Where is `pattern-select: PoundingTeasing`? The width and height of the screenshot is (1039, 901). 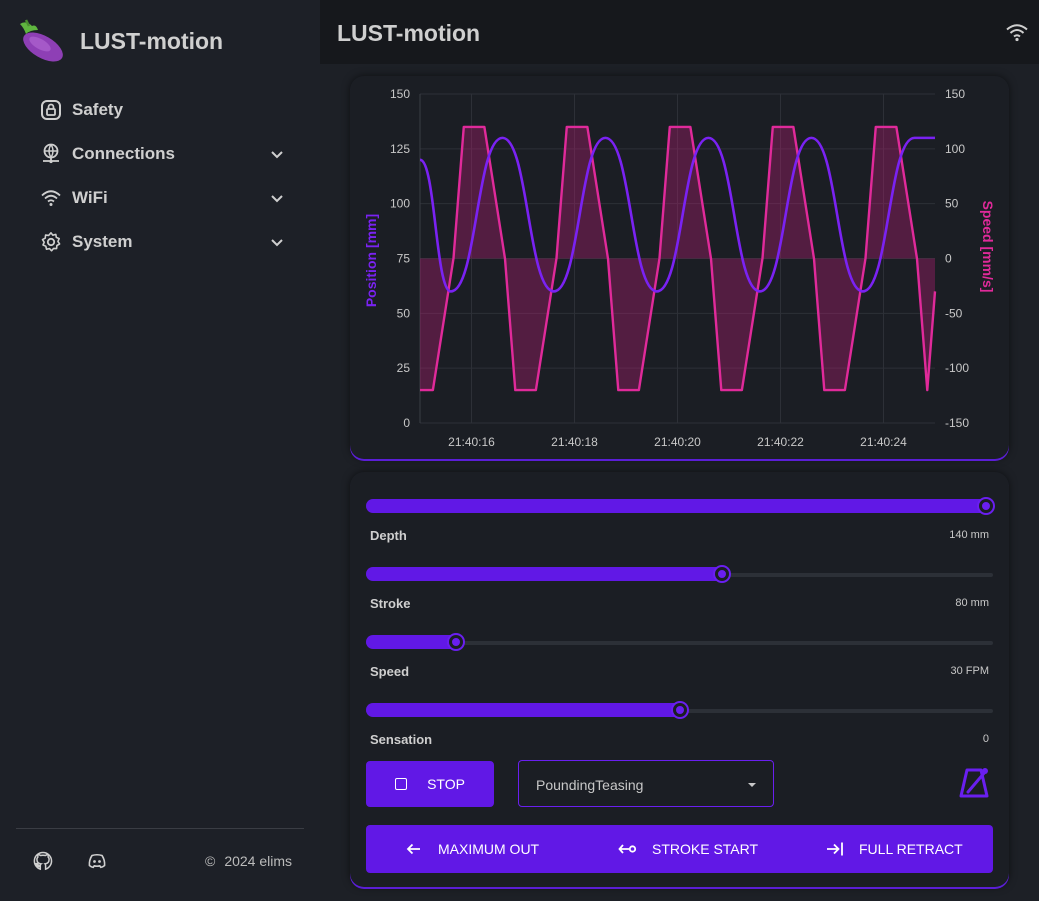 pattern-select: PoundingTeasing is located at coordinates (646, 783).